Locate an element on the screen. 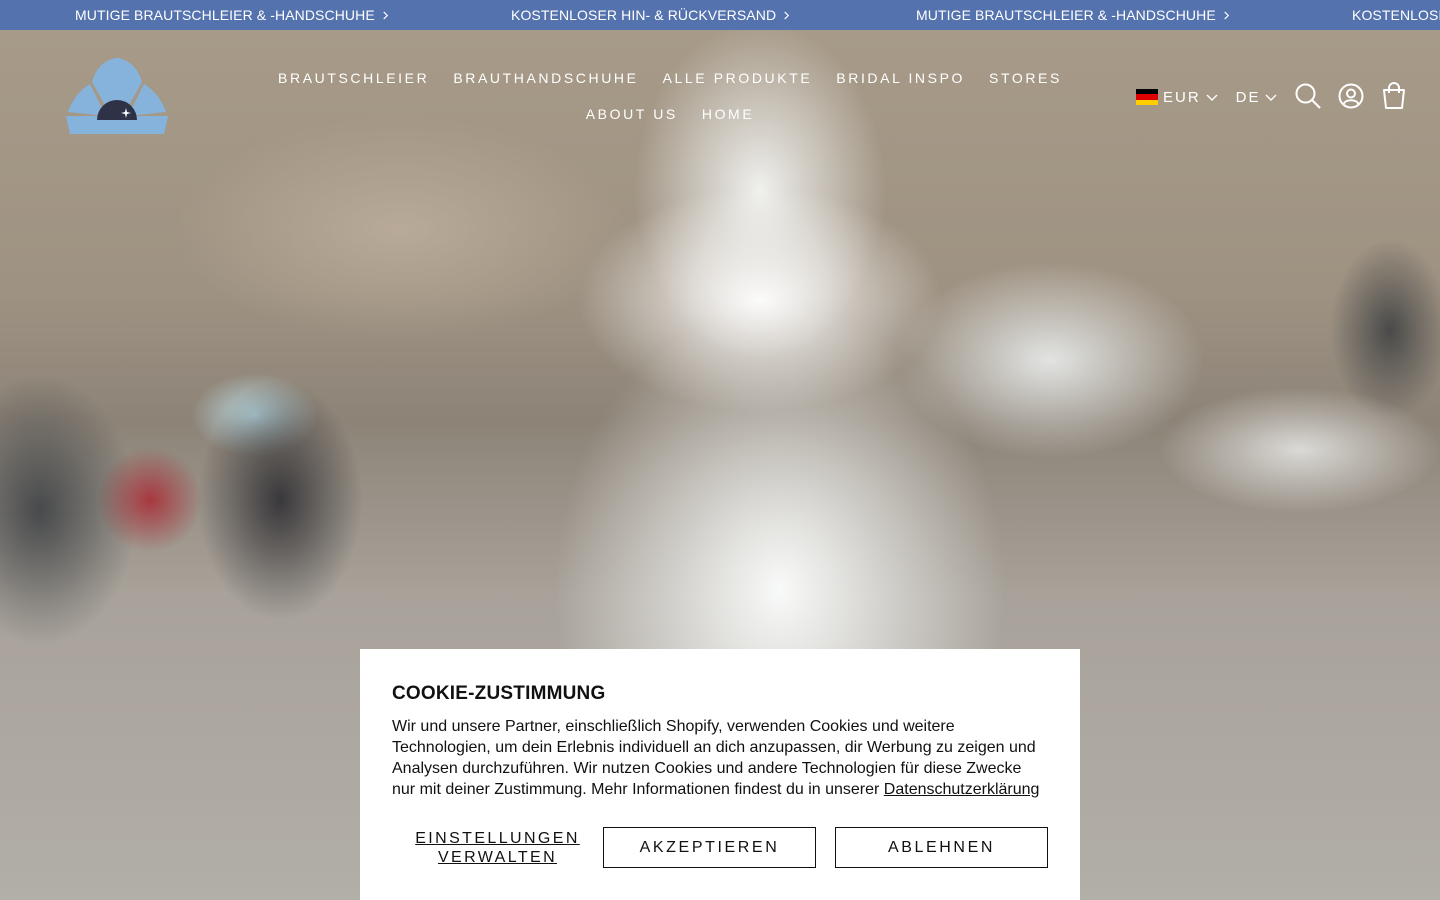 The height and width of the screenshot is (900, 1440). cookie-title: COOKIE-ZUSTIMMUNG is located at coordinates (499, 693).